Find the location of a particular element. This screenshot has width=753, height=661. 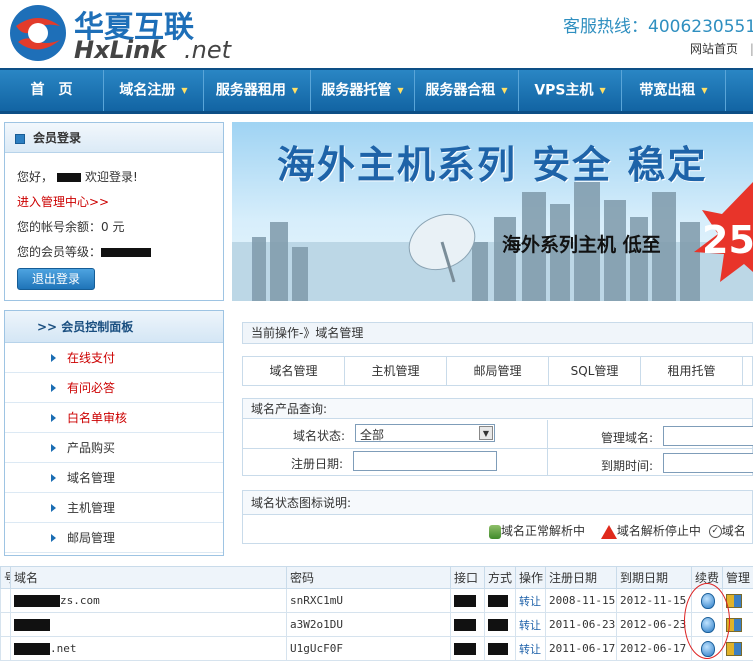

check-circle-icon: ✓ is located at coordinates (715, 531).